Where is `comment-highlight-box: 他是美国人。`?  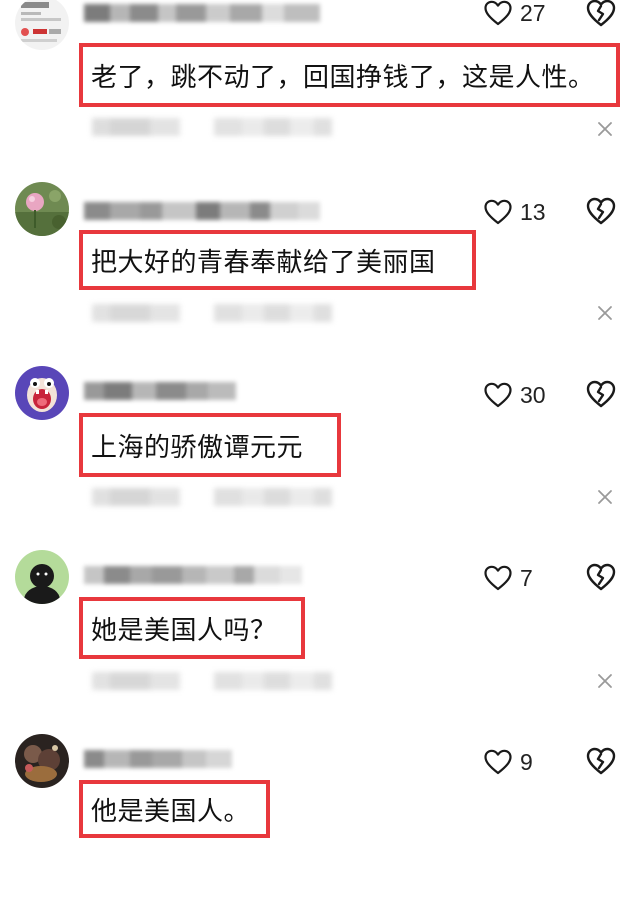 comment-highlight-box: 他是美国人。 is located at coordinates (174, 809).